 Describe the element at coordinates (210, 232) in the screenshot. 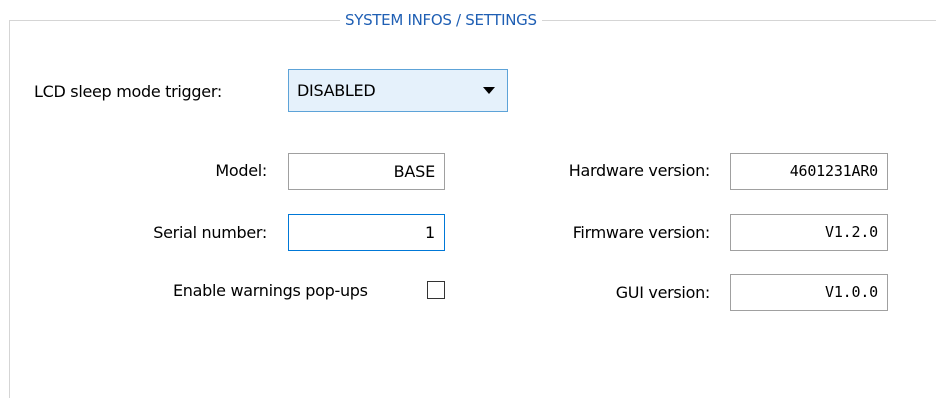

I see `serial-number-label: Serial number:` at that location.